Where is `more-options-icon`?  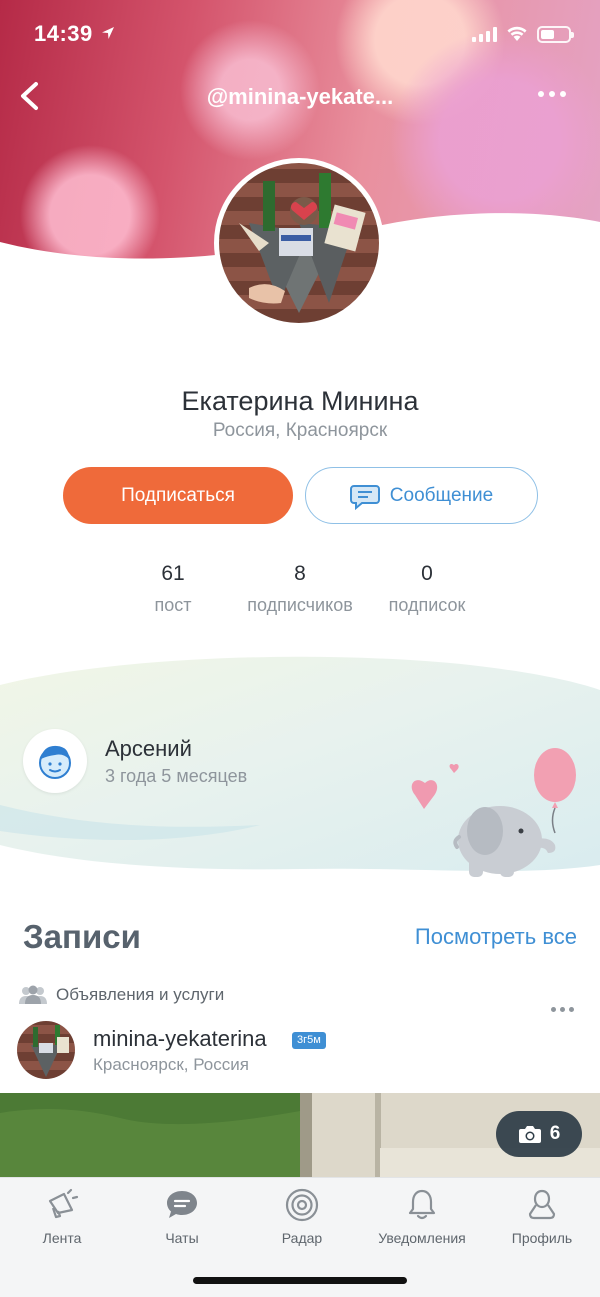
more-options-icon is located at coordinates (552, 94).